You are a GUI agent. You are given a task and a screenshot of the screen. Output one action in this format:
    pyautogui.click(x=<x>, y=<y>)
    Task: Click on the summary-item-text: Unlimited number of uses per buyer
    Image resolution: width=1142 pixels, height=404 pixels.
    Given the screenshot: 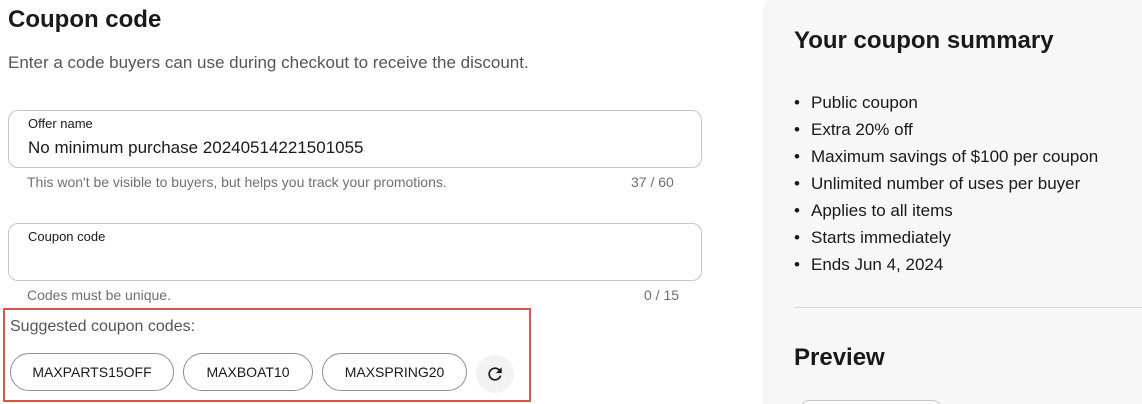 What is the action you would take?
    pyautogui.click(x=946, y=183)
    